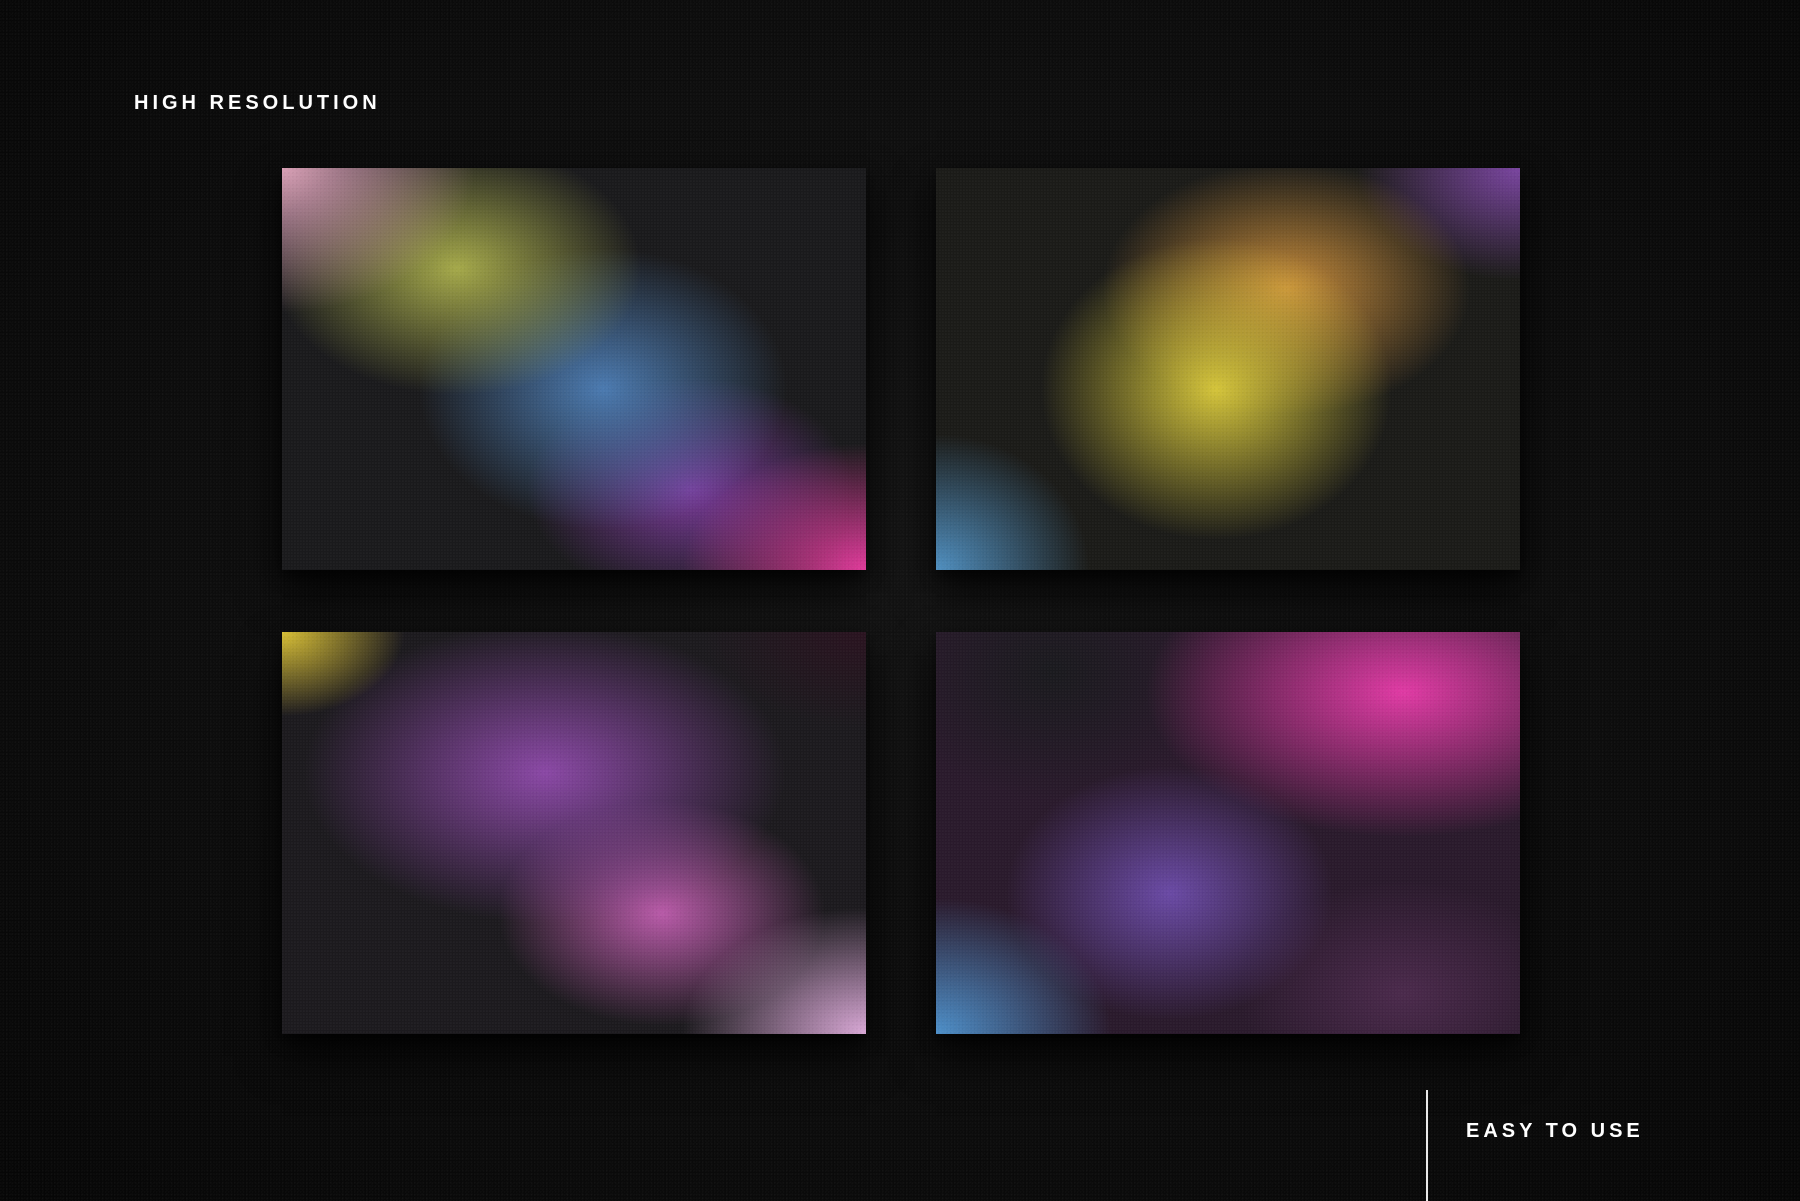  Describe the element at coordinates (1427, 1145) in the screenshot. I see `vertical-divider` at that location.